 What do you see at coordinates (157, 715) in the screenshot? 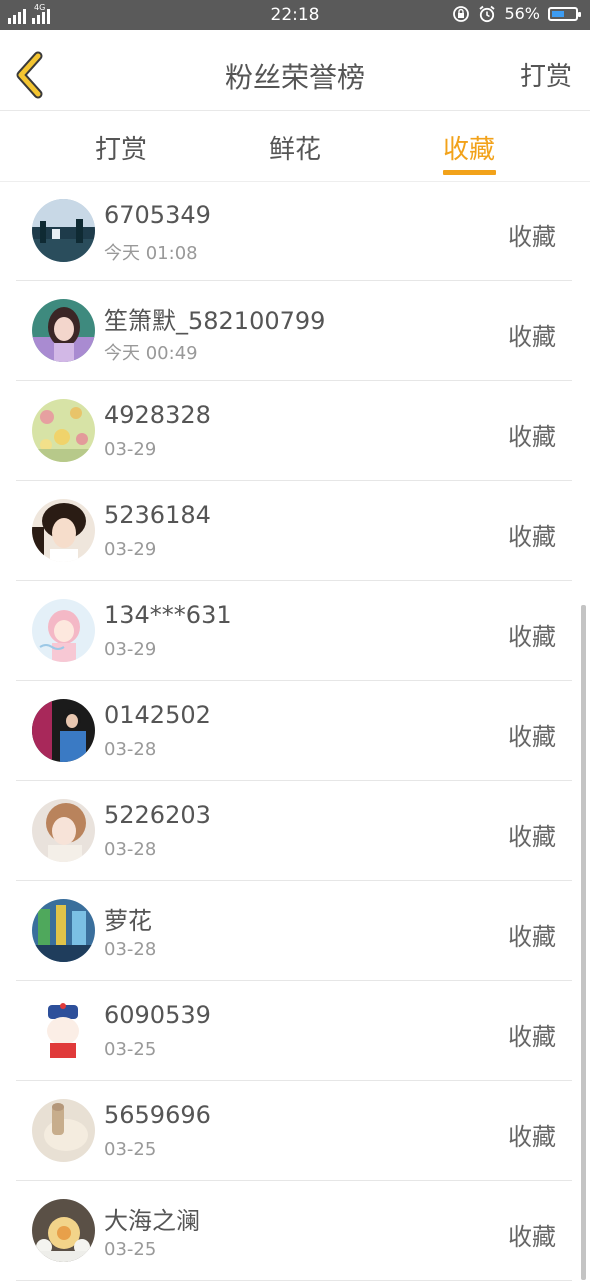
I see `fan-name: 0142502` at bounding box center [157, 715].